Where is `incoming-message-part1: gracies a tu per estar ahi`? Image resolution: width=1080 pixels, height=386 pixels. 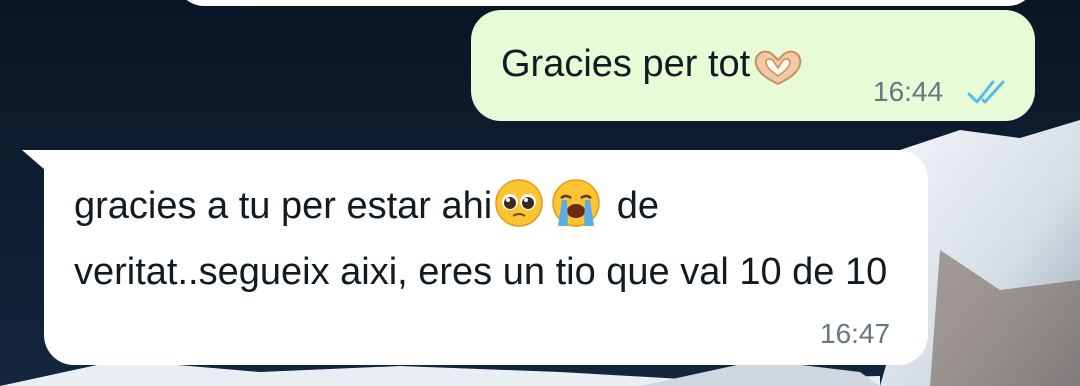 incoming-message-part1: gracies a tu per estar ahi is located at coordinates (283, 206).